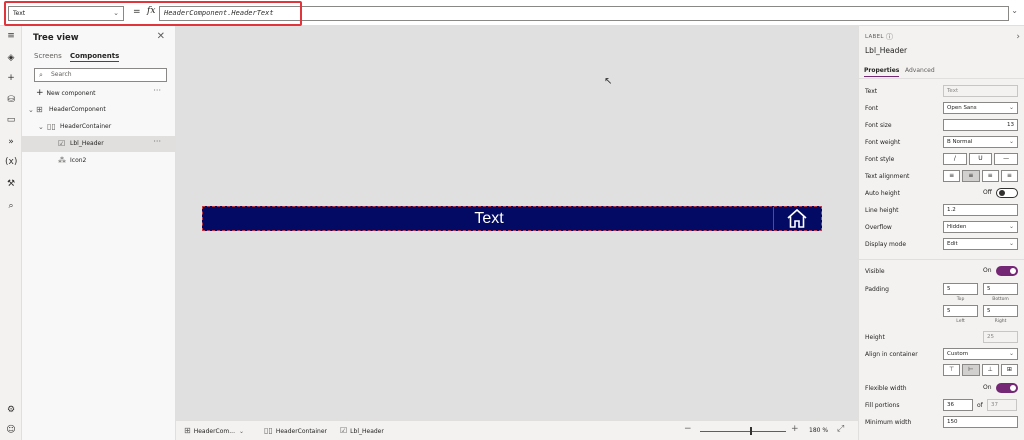 The width and height of the screenshot is (1024, 440). I want to click on expand-formula-chevron-icon: ⌄, so click(1014, 10).